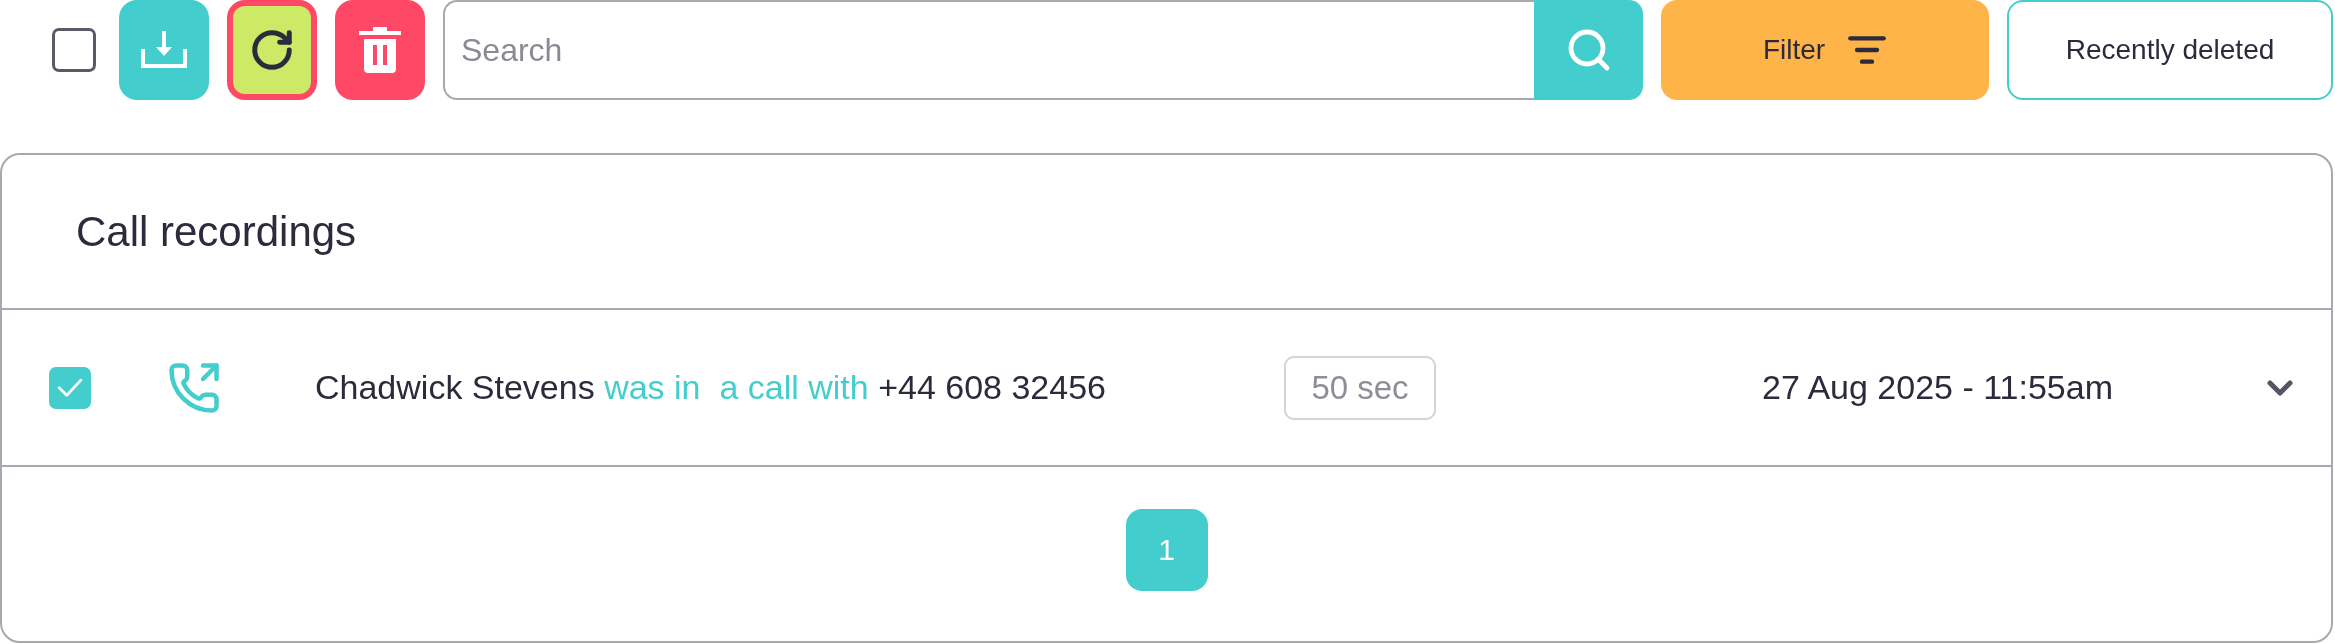 The height and width of the screenshot is (644, 2335). What do you see at coordinates (1937, 387) in the screenshot?
I see `call-datetime: 27 Aug 2025 - 11:55am` at bounding box center [1937, 387].